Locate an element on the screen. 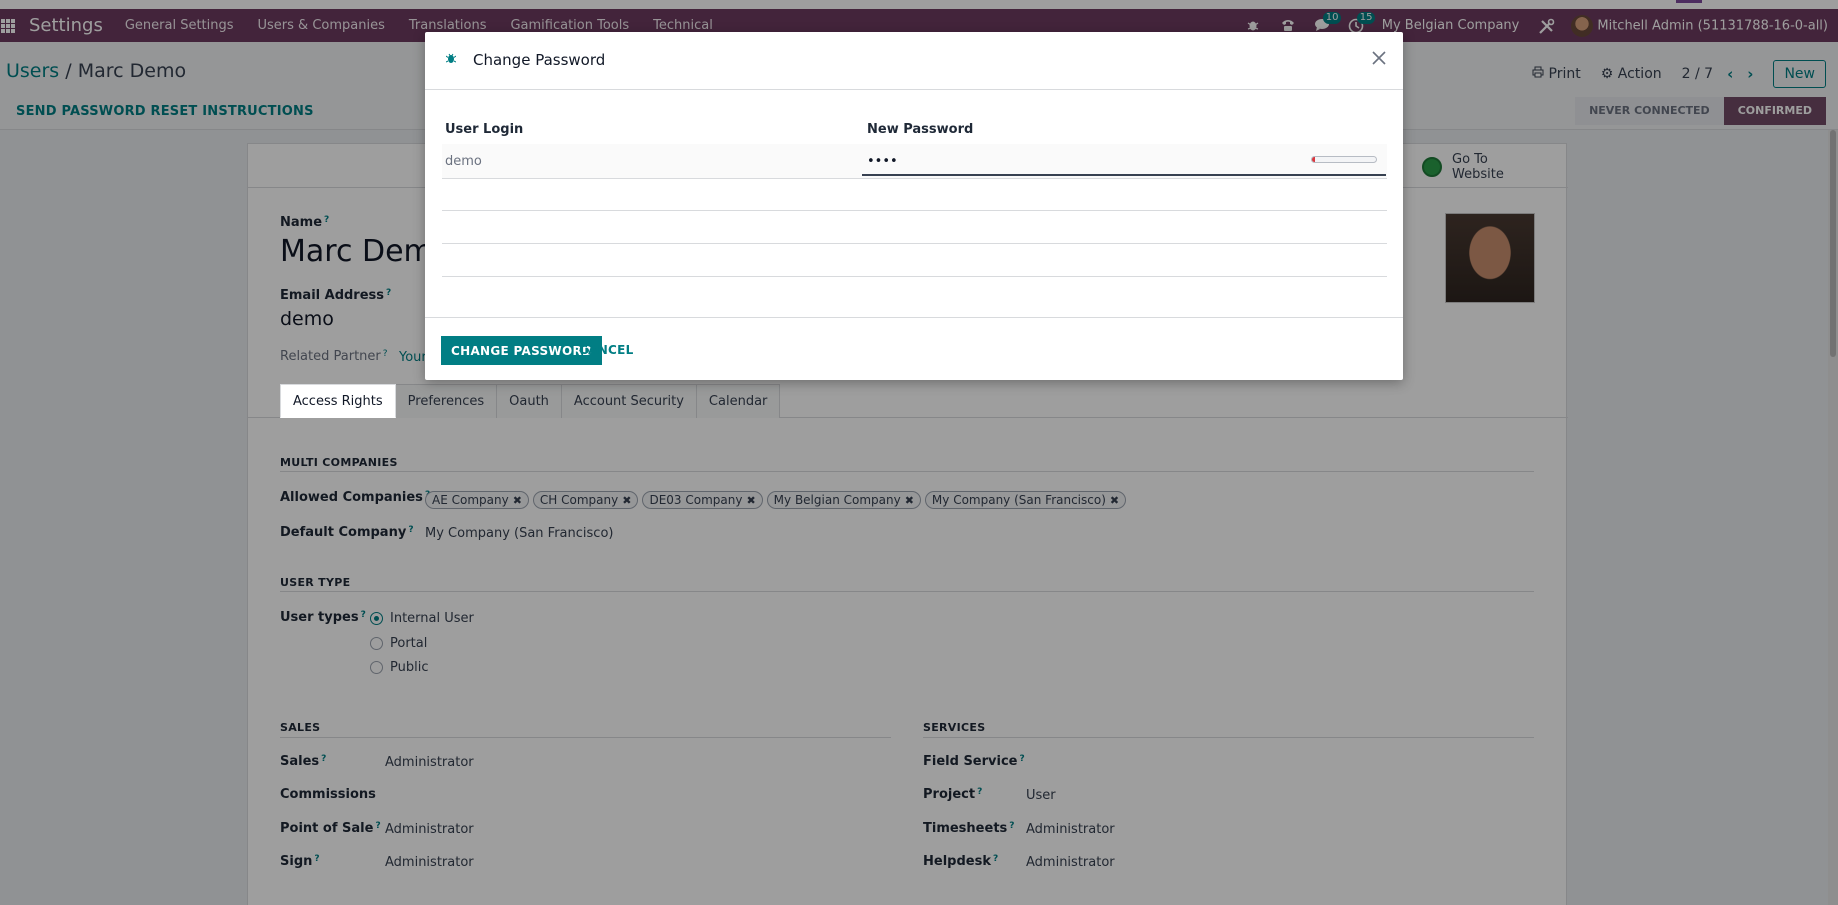  new-password-field is located at coordinates (1124, 161).